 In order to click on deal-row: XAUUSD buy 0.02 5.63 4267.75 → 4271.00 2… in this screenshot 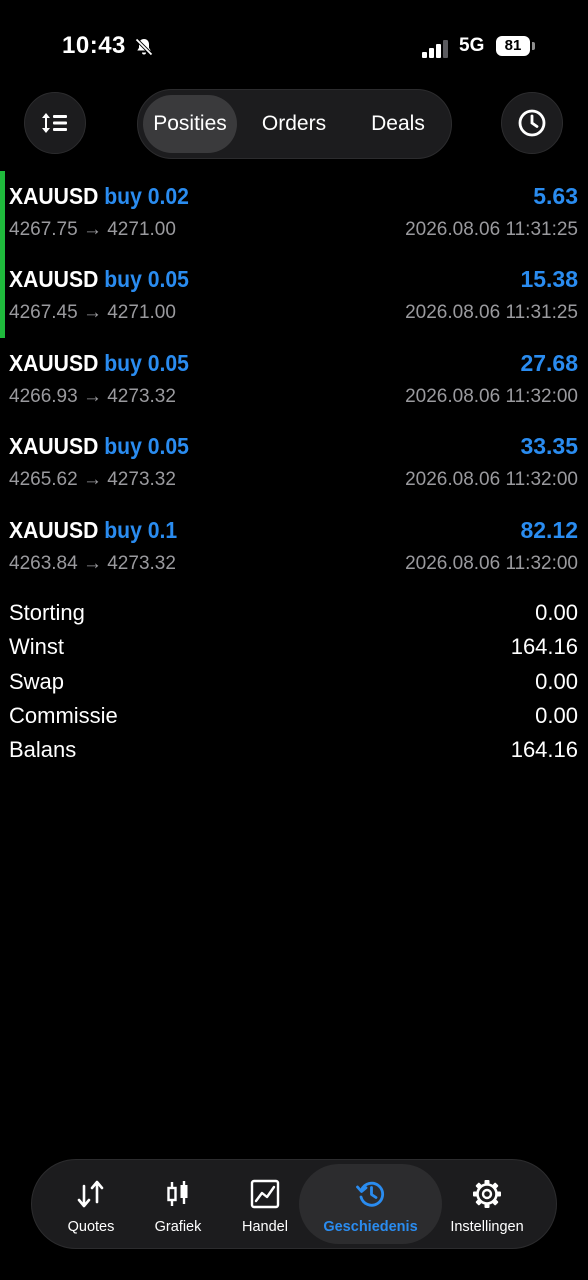, I will do `click(294, 213)`.